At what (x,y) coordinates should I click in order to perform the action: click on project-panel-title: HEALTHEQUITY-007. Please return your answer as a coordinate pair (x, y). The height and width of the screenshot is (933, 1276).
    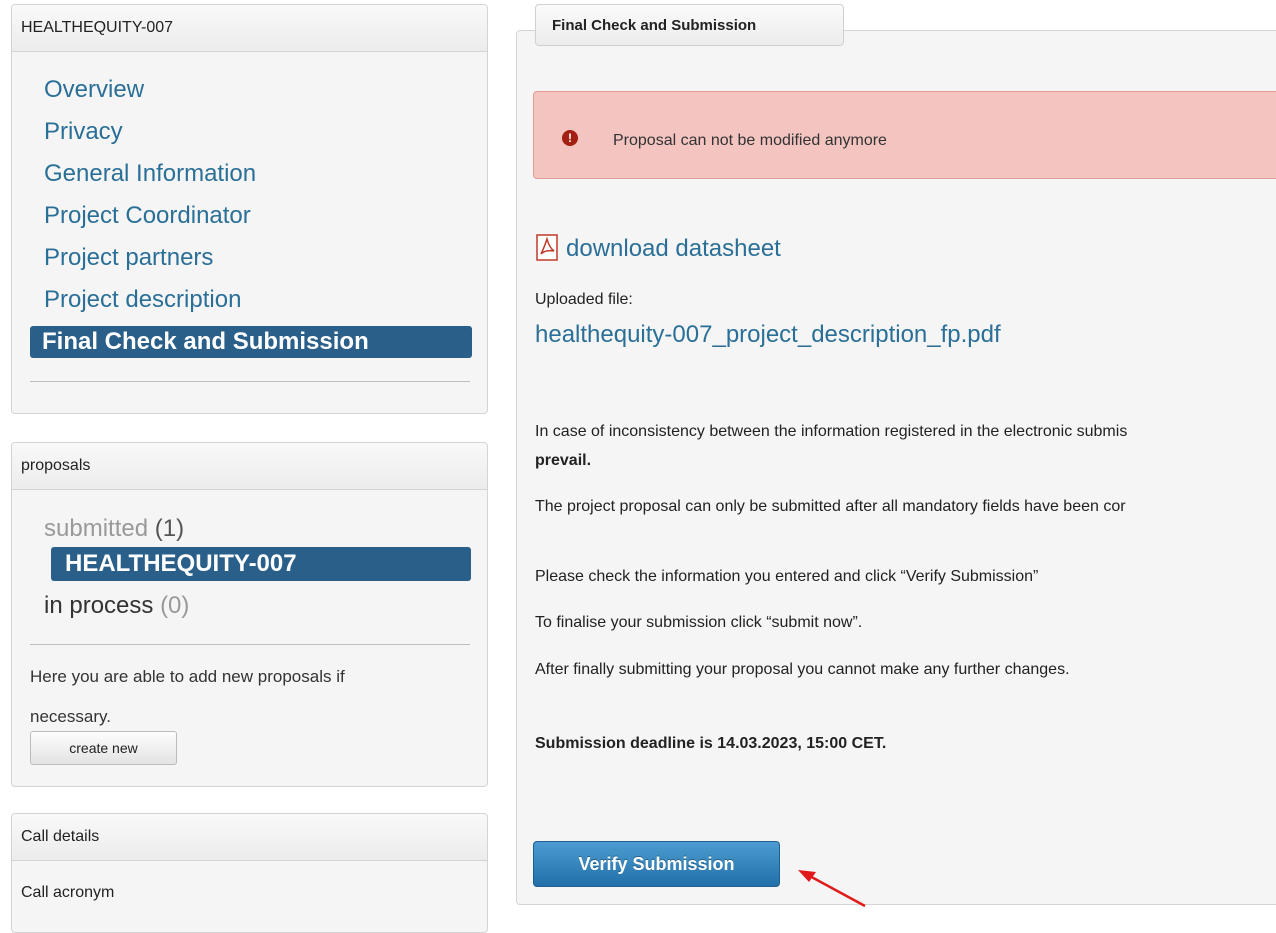
    Looking at the image, I should click on (249, 28).